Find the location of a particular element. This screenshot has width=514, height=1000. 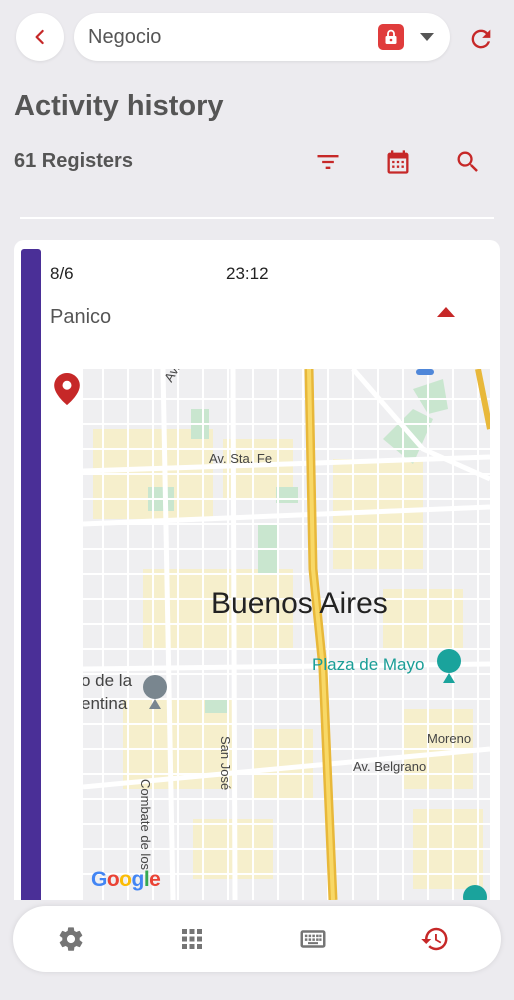

refresh-icon is located at coordinates (481, 39).